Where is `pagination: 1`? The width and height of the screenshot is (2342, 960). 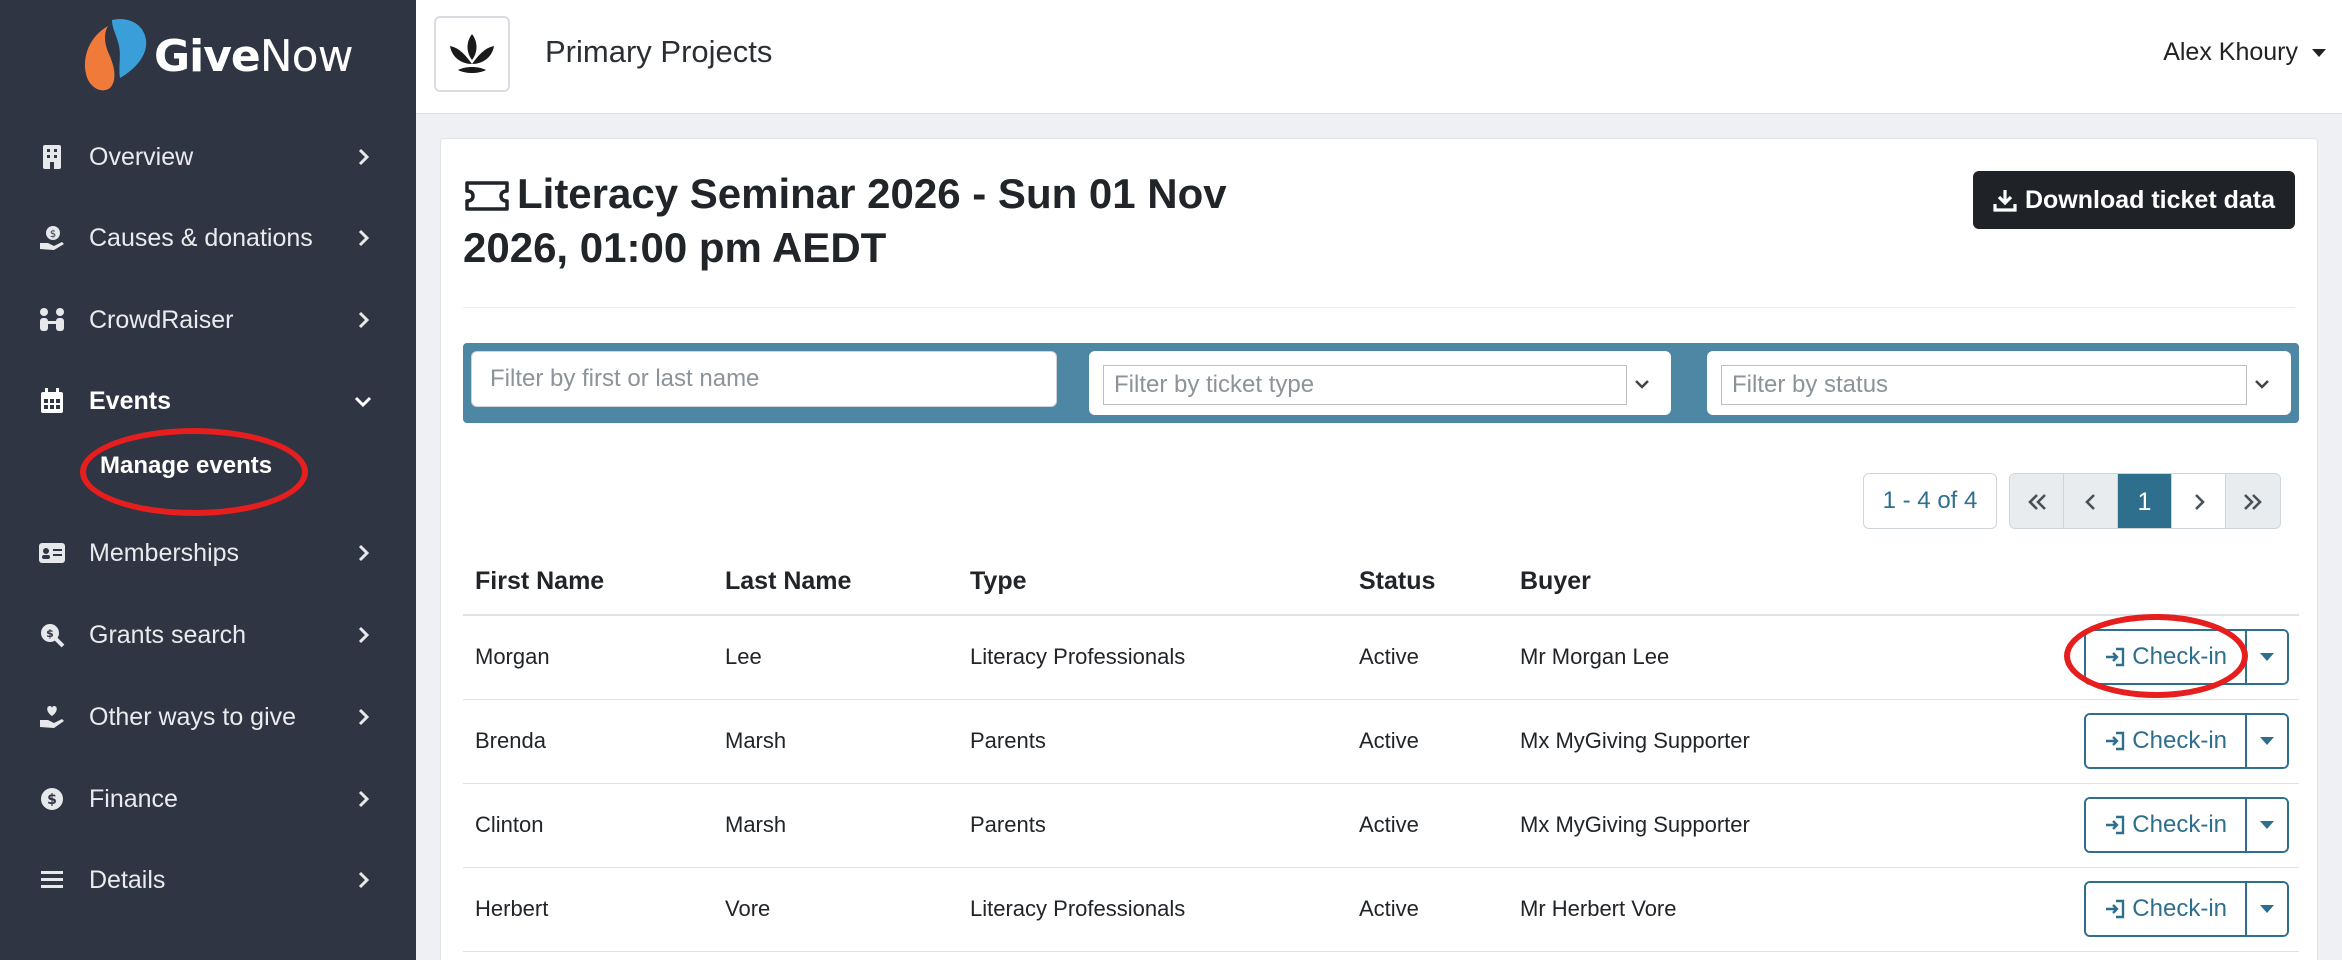 pagination: 1 is located at coordinates (2145, 501).